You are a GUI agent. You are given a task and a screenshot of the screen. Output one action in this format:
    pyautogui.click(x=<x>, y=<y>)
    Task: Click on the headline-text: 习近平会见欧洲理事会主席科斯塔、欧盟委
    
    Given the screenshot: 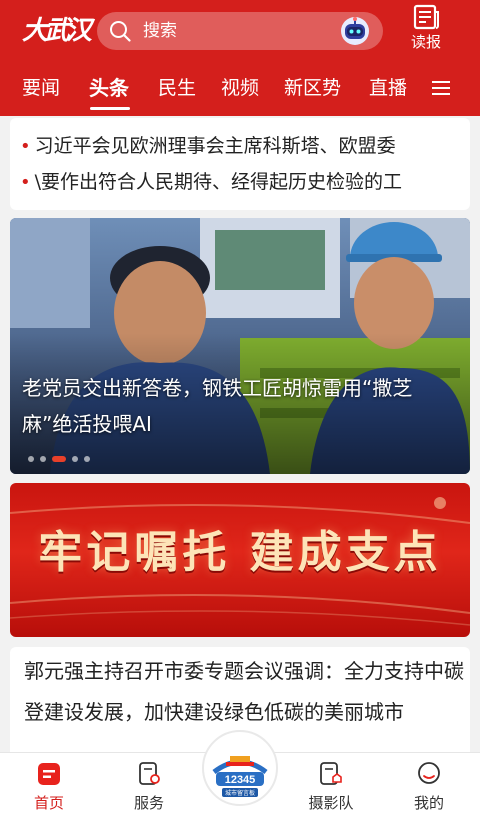 What is the action you would take?
    pyautogui.click(x=215, y=146)
    